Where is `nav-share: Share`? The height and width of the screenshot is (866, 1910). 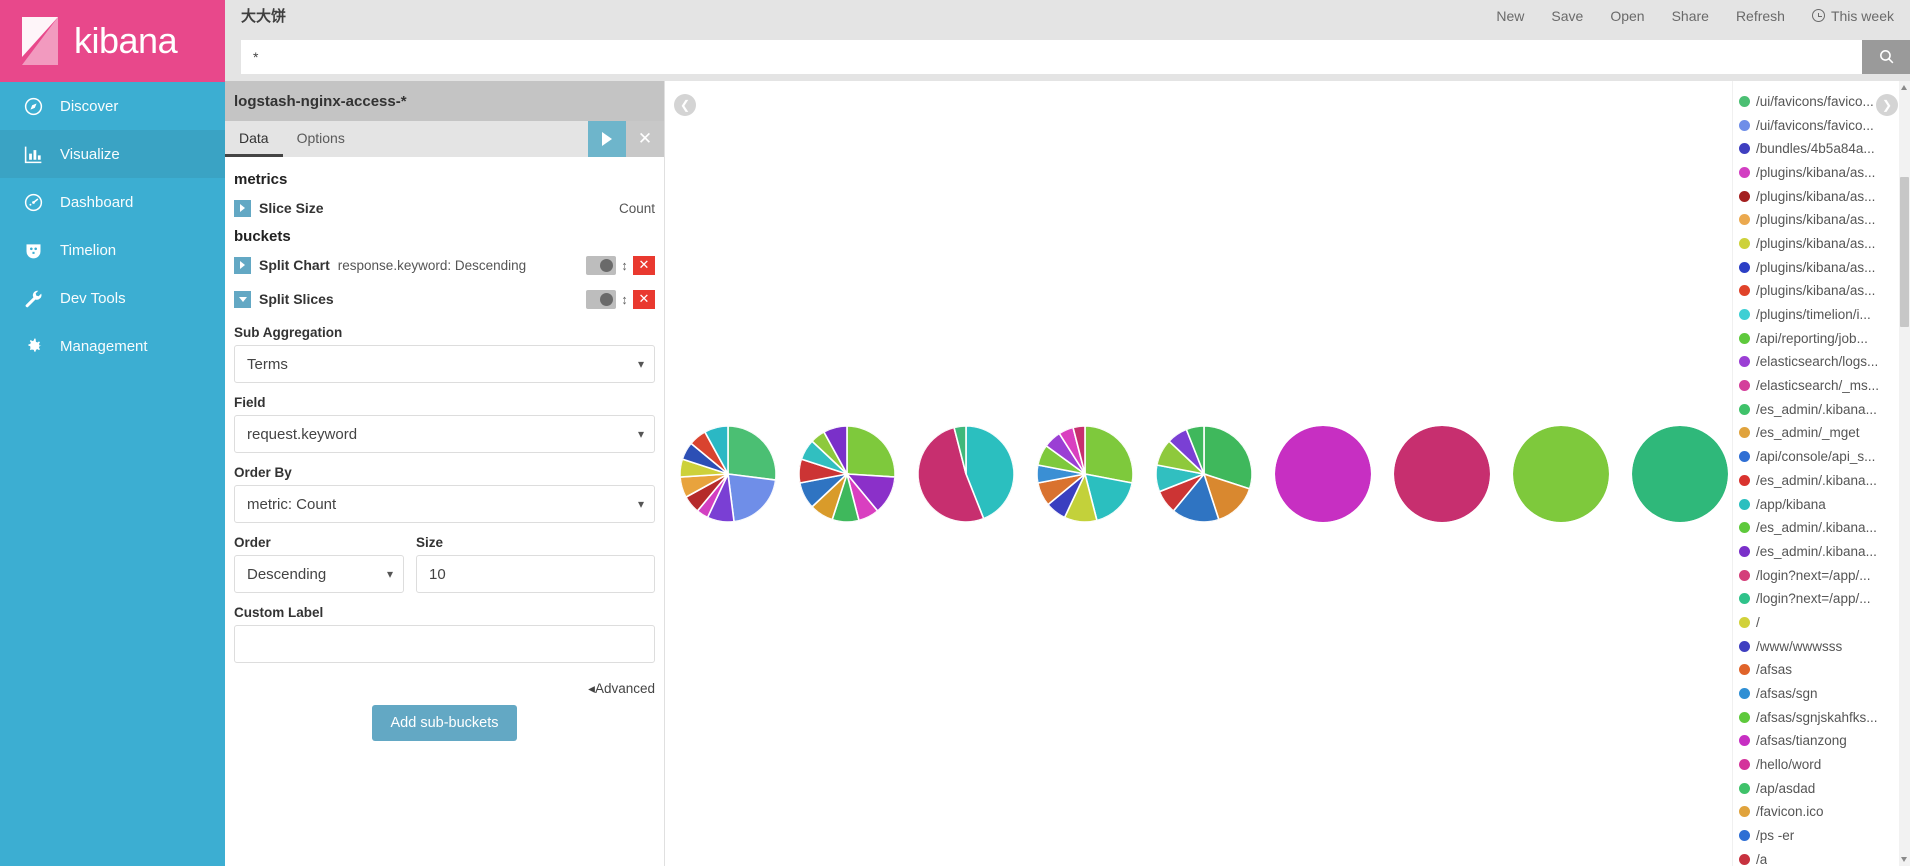 nav-share: Share is located at coordinates (1690, 16).